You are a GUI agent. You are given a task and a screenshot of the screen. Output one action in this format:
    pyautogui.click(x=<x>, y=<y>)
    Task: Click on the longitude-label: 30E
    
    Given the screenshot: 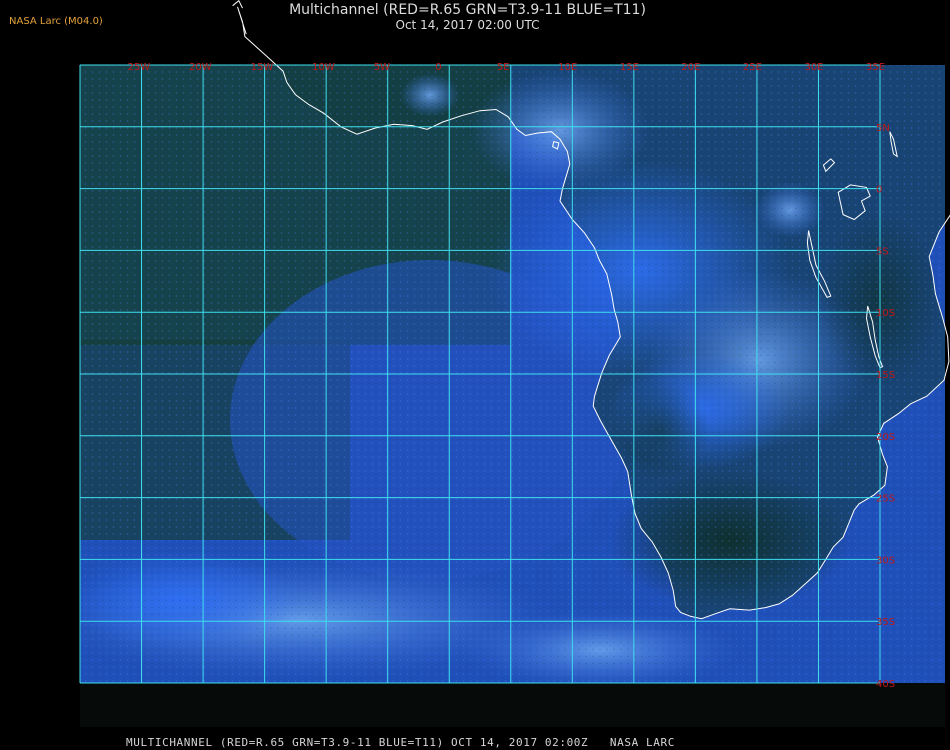 What is the action you would take?
    pyautogui.click(x=813, y=67)
    